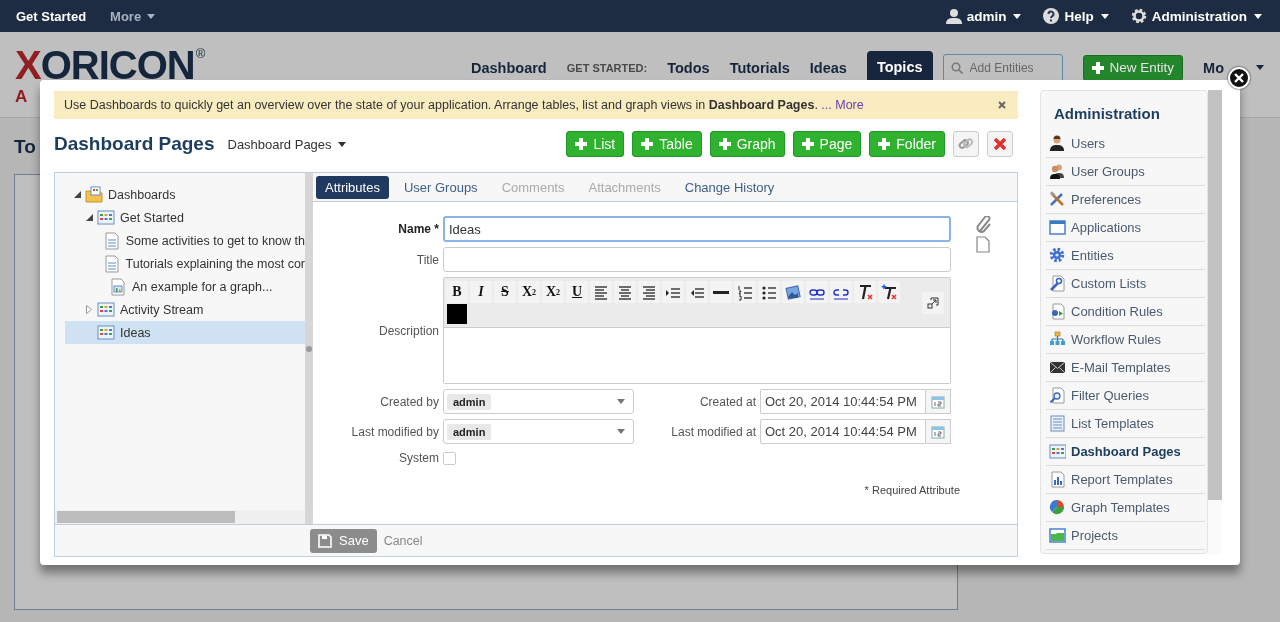  I want to click on admin-menu-item: Workflow Rules, so click(1125, 340).